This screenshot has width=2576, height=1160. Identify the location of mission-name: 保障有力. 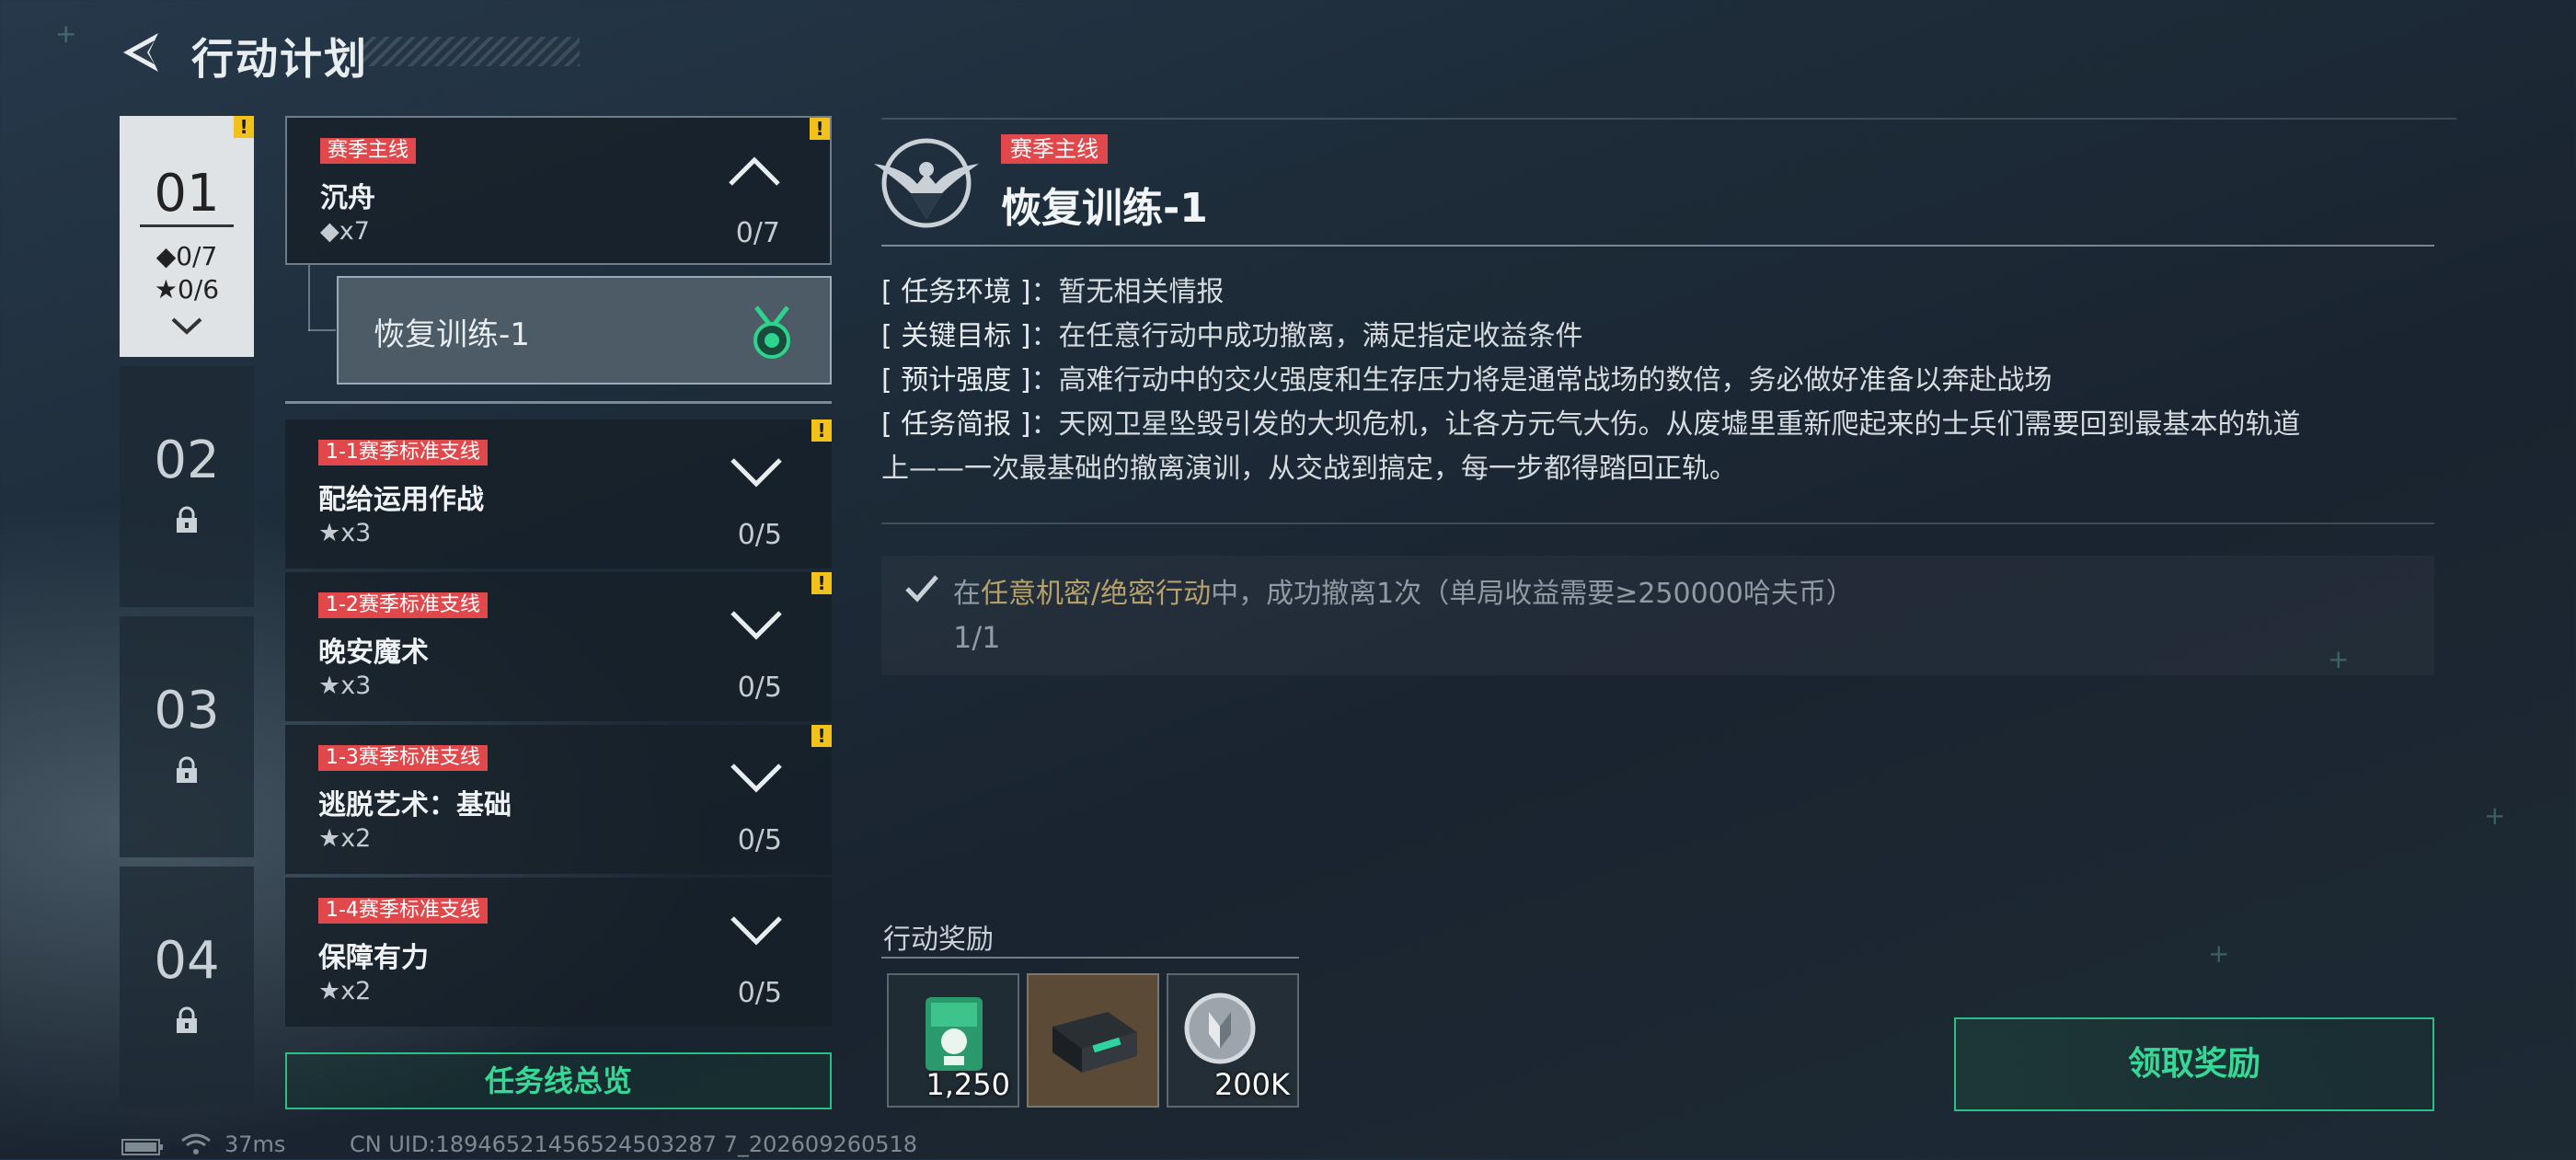
(373, 958).